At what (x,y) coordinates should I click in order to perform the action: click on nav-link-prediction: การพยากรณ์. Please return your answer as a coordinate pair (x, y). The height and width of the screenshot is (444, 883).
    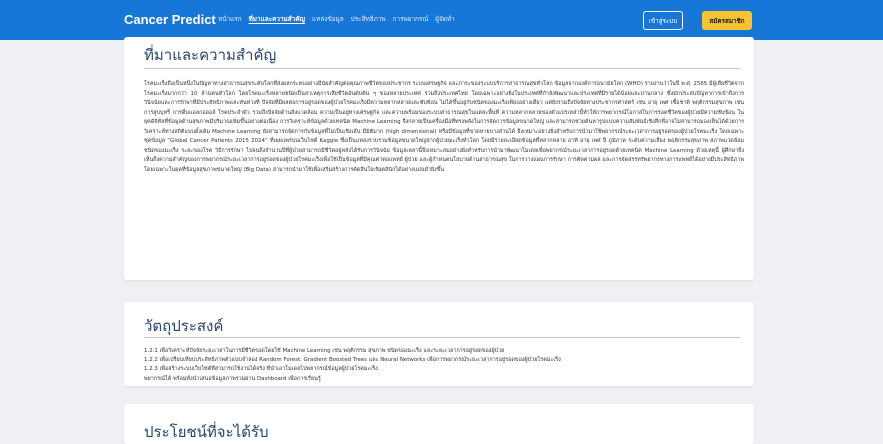
    Looking at the image, I should click on (411, 19).